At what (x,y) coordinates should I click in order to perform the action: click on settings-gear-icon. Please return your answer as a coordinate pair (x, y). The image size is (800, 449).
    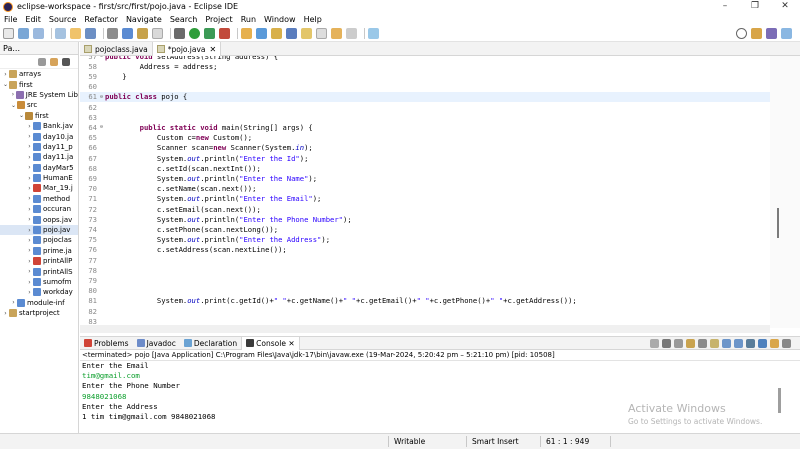
    Looking at the image, I should click on (179, 33).